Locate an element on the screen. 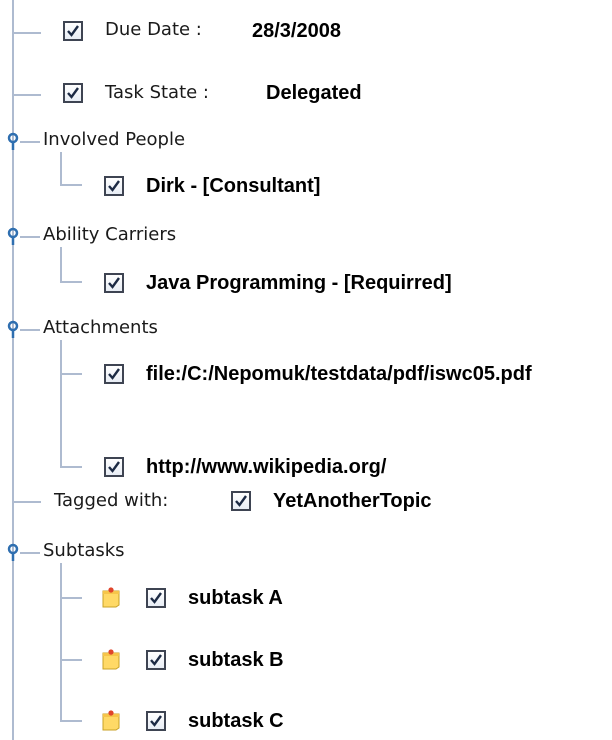 The image size is (612, 740). ability-carrier-value: Java Programming - [Requirred] is located at coordinates (299, 283).